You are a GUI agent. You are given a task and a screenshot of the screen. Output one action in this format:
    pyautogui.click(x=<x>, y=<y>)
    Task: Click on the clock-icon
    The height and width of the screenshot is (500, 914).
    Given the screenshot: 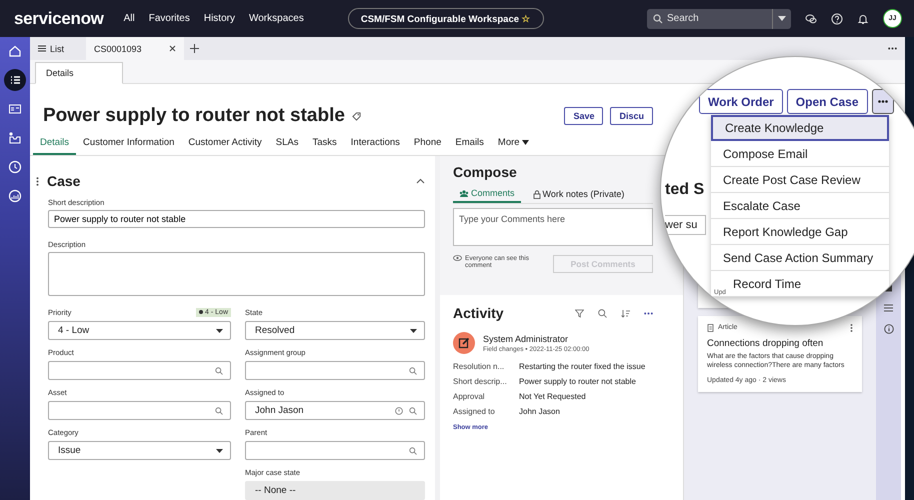 What is the action you would take?
    pyautogui.click(x=15, y=167)
    